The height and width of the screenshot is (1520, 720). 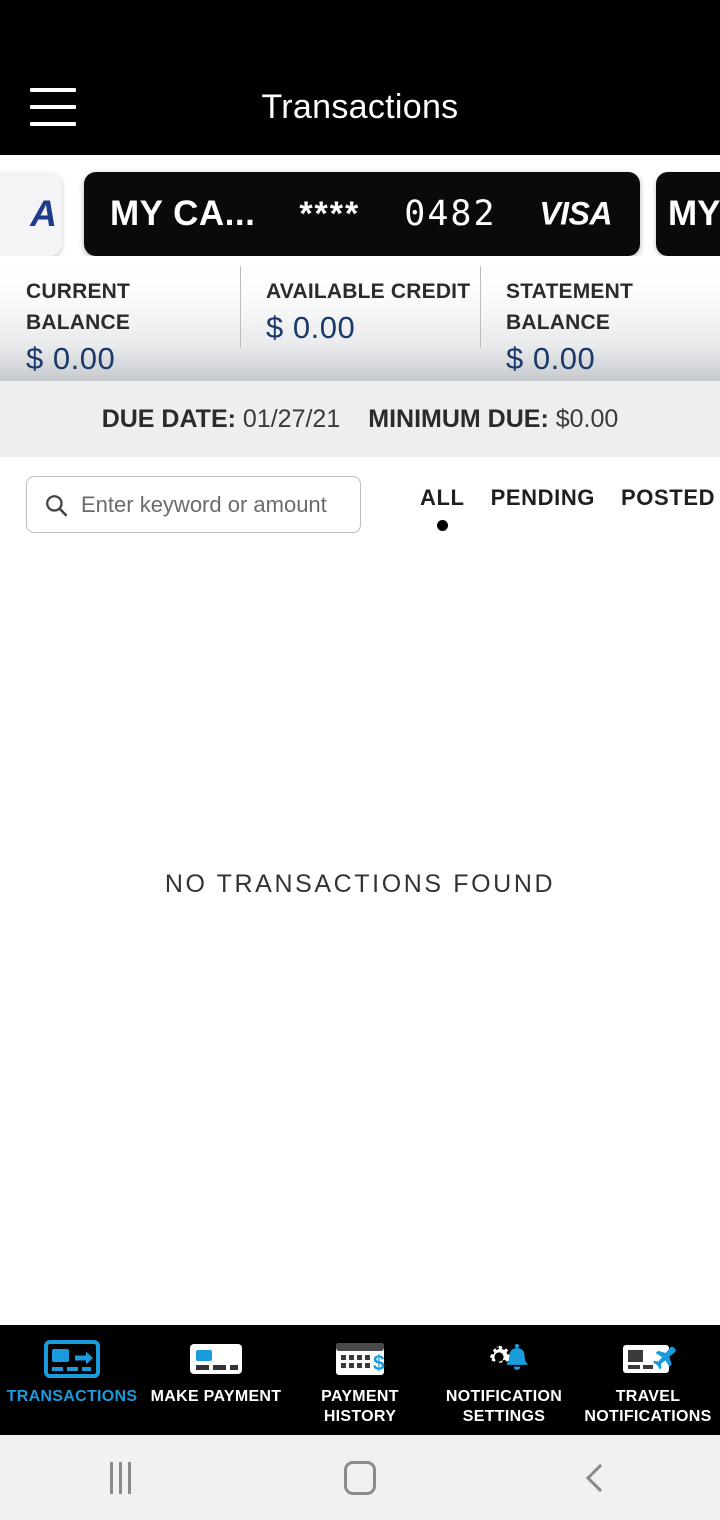 I want to click on app-header: Transactions, so click(x=360, y=107).